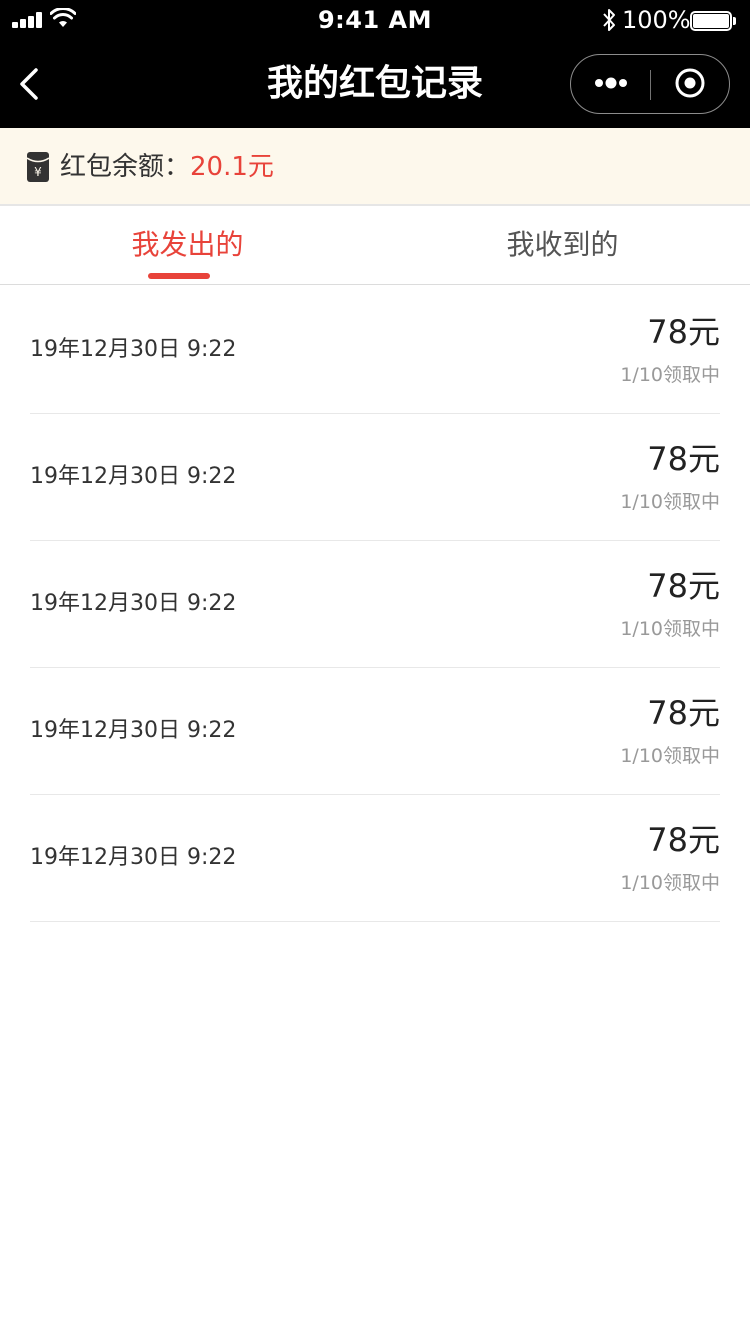 The image size is (750, 1334). Describe the element at coordinates (713, 21) in the screenshot. I see `battery-icon` at that location.